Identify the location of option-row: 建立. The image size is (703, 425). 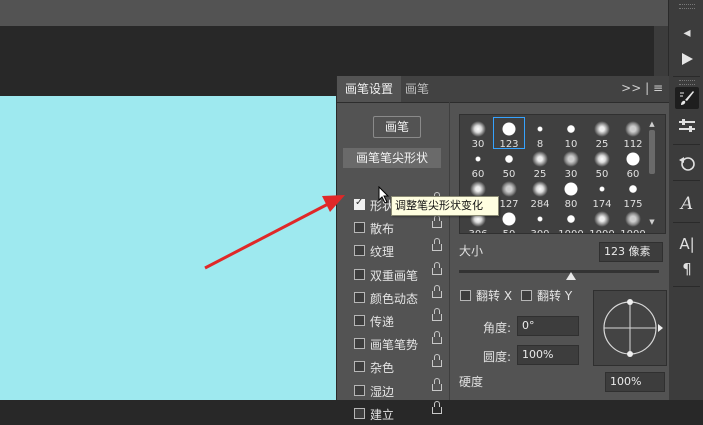
(393, 412).